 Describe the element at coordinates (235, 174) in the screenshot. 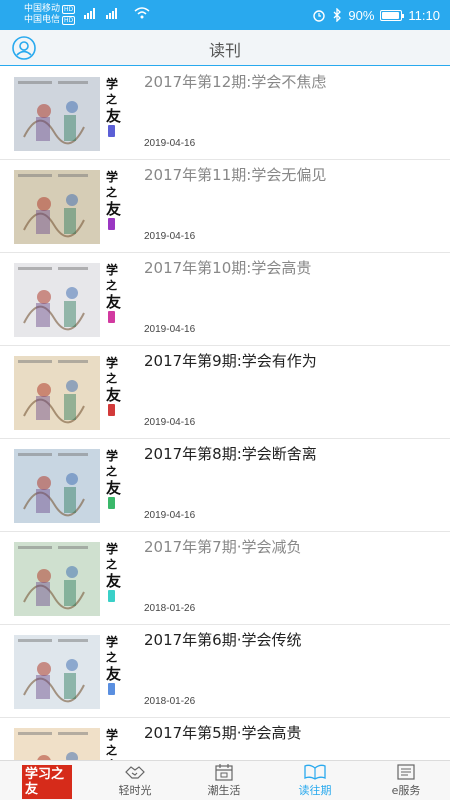

I see `issue-title: 2017年第11期:学会无偏见` at that location.